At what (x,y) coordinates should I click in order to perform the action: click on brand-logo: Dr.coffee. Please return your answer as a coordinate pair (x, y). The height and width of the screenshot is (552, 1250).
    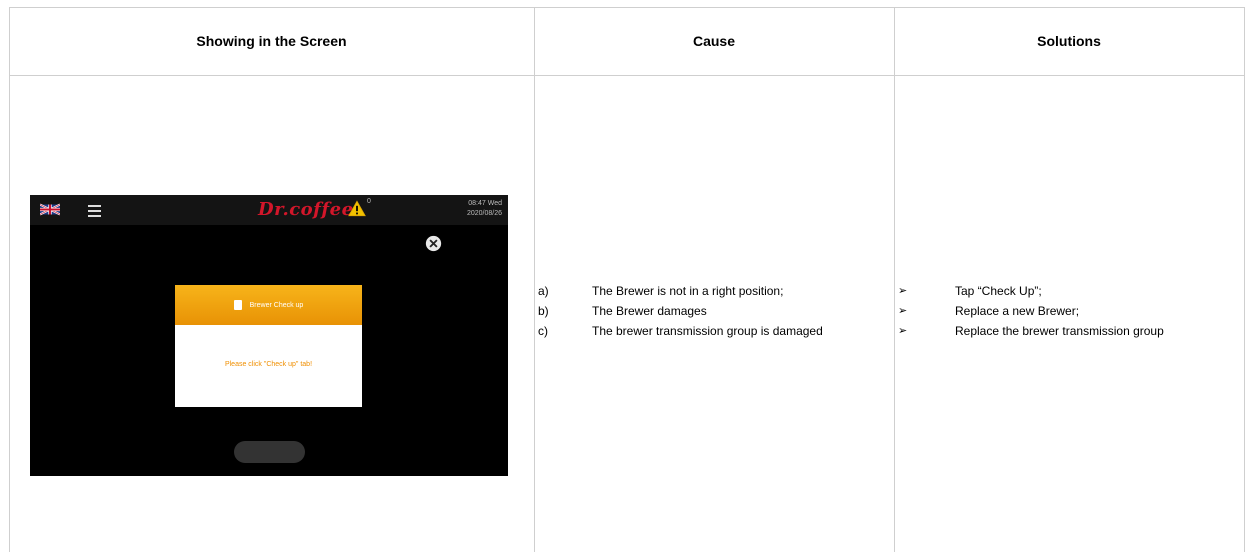
    Looking at the image, I should click on (306, 209).